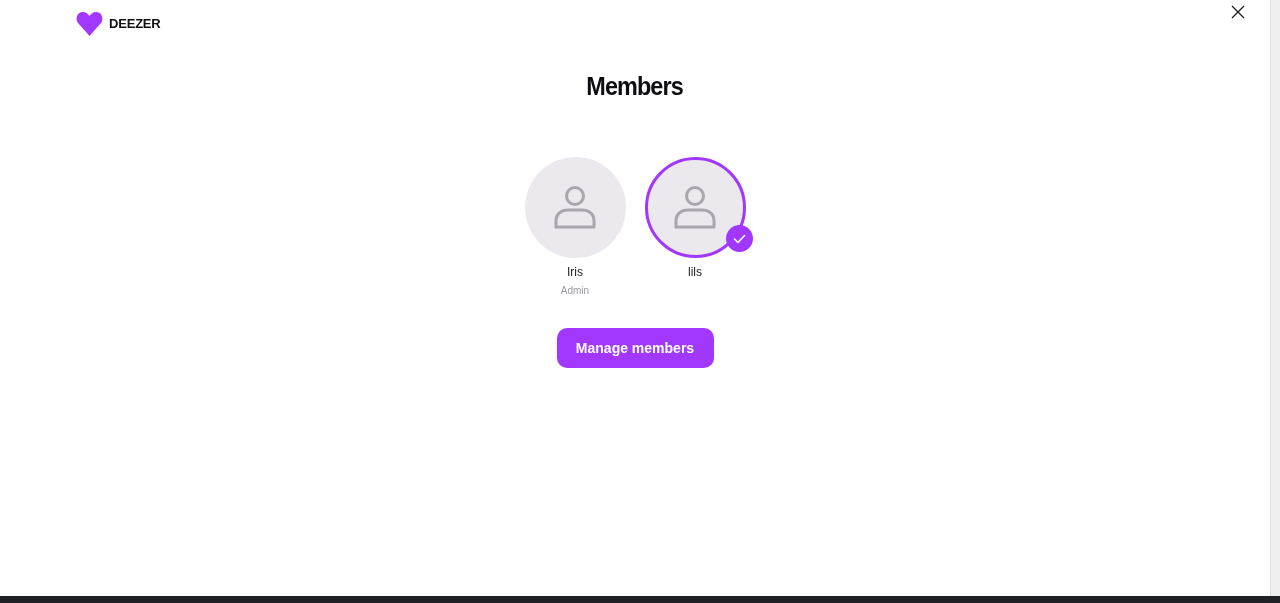 The height and width of the screenshot is (603, 1280). Describe the element at coordinates (135, 23) in the screenshot. I see `logo-text: DEEZER` at that location.